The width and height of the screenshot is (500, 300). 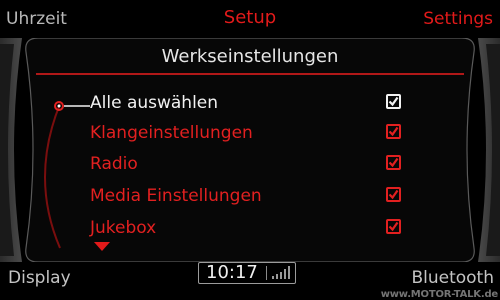 I want to click on checkbox-media-settings, so click(x=393, y=194).